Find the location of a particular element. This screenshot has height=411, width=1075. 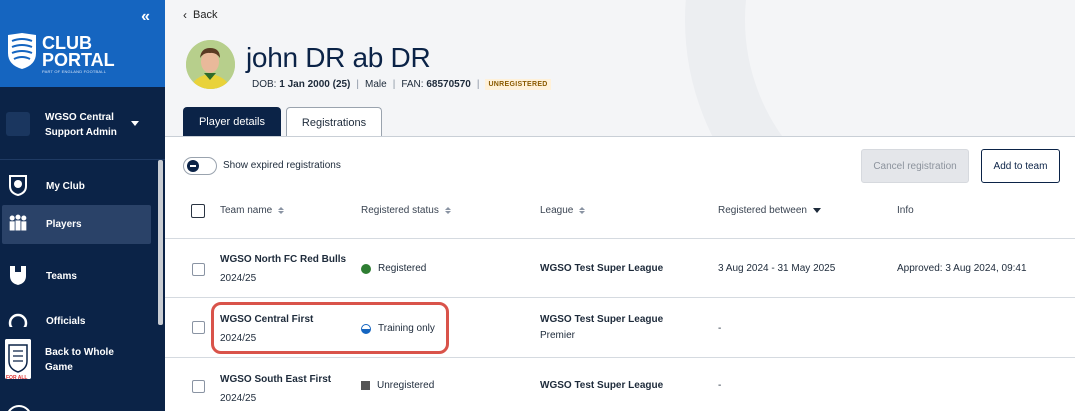

org-switcher: WGSO Central Support Admin is located at coordinates (82, 123).